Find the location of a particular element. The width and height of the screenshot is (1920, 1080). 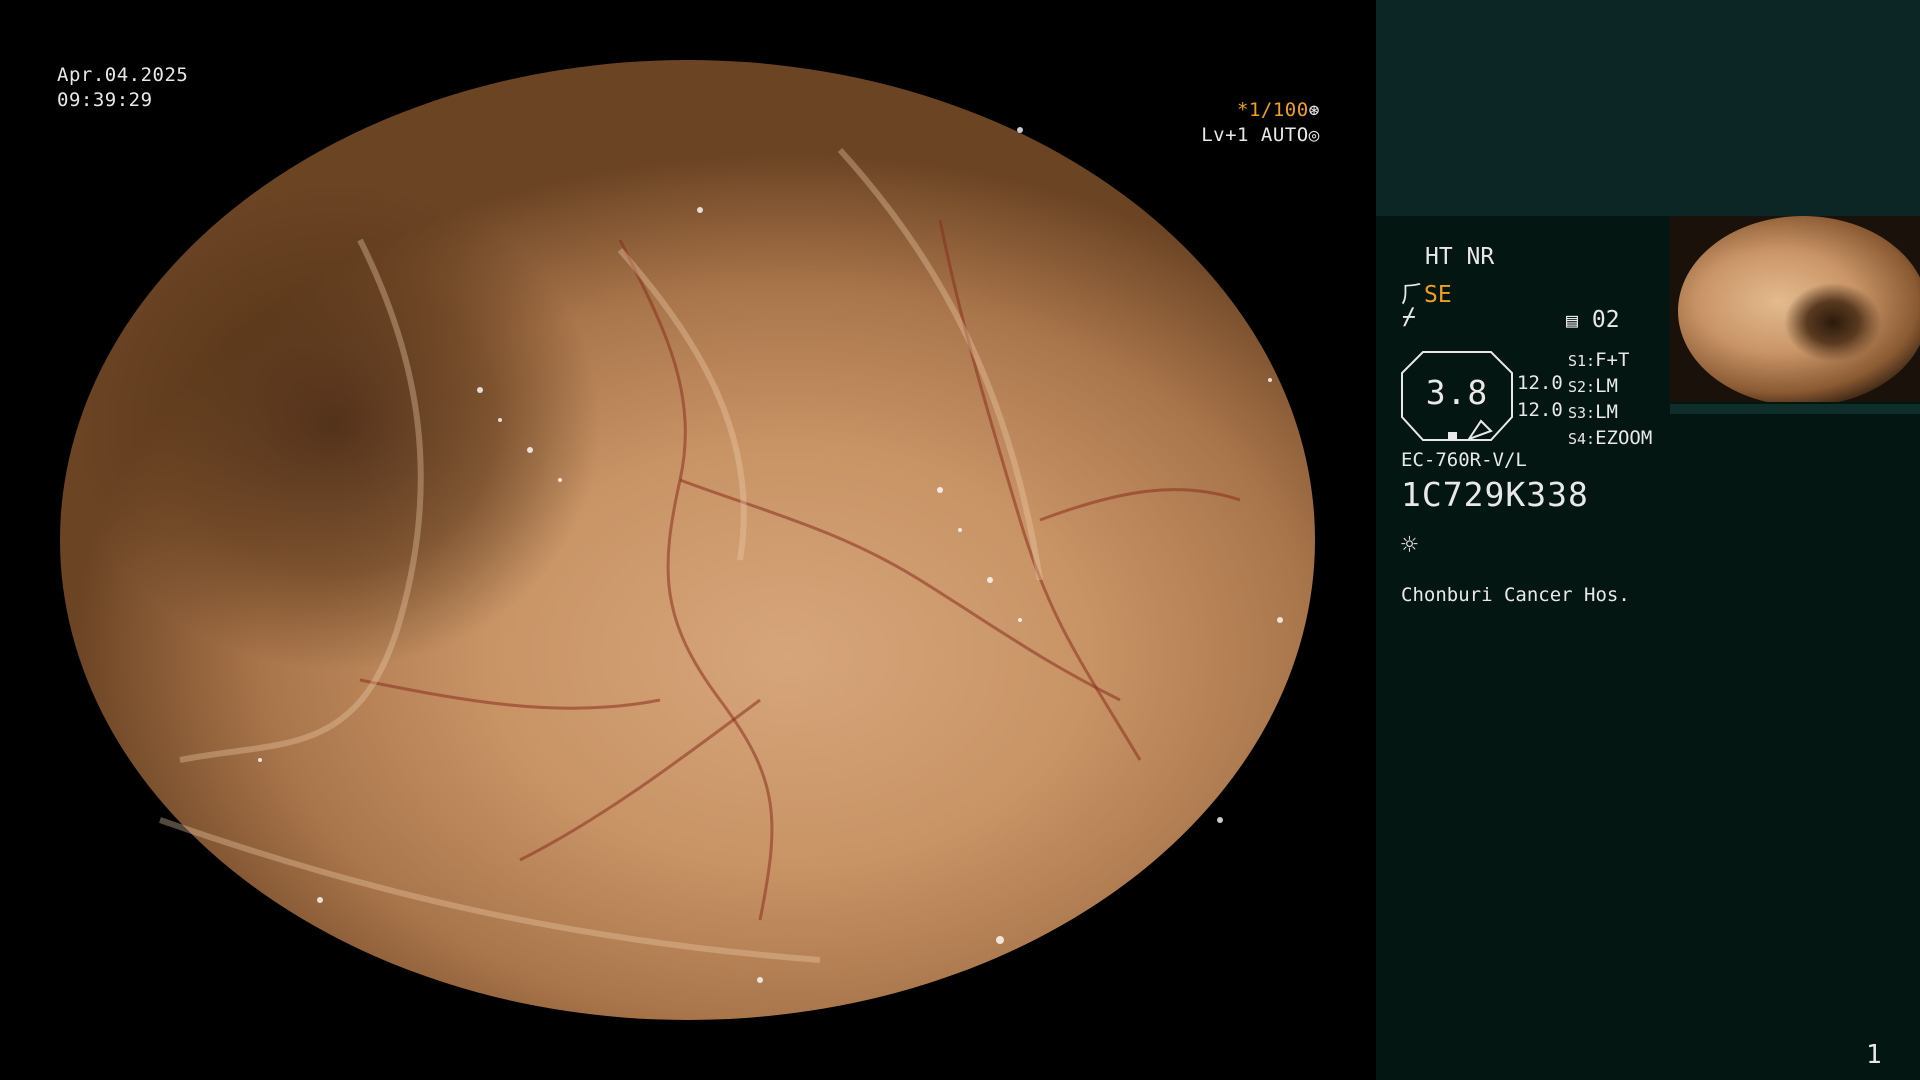

aperture-icon: ⊛ is located at coordinates (1314, 110).